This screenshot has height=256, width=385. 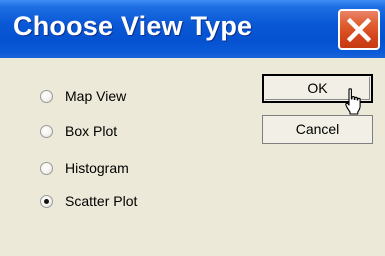 I want to click on radio-selected-dot, so click(x=46, y=201).